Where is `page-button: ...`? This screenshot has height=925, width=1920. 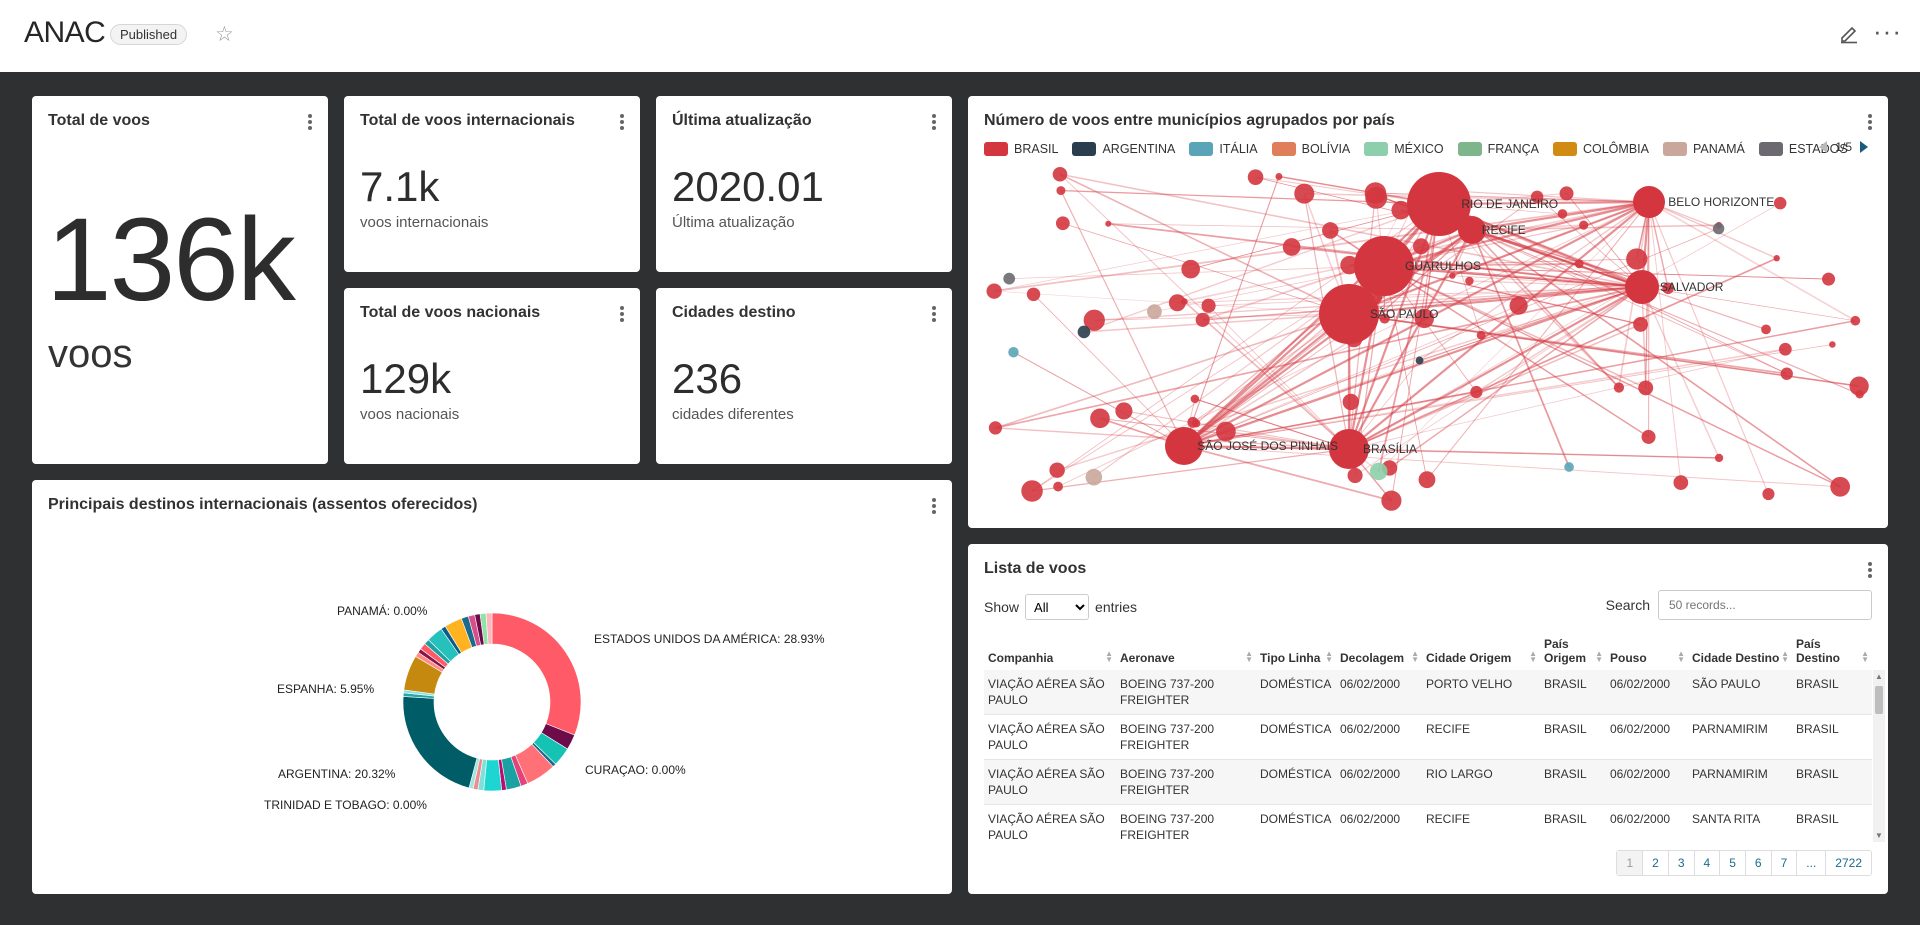
page-button: ... is located at coordinates (1810, 863).